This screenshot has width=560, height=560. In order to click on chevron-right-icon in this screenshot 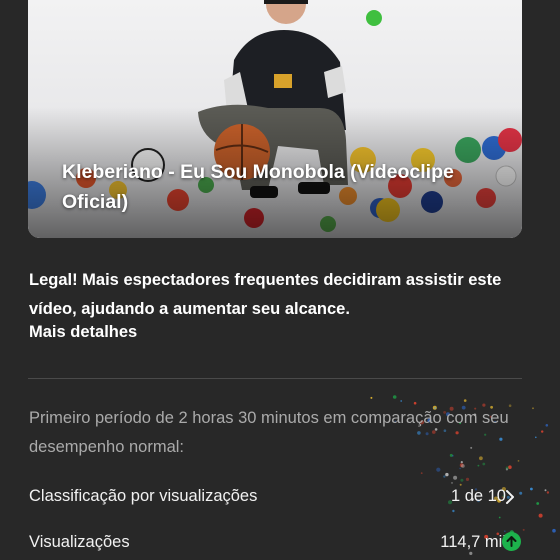, I will do `click(510, 497)`.